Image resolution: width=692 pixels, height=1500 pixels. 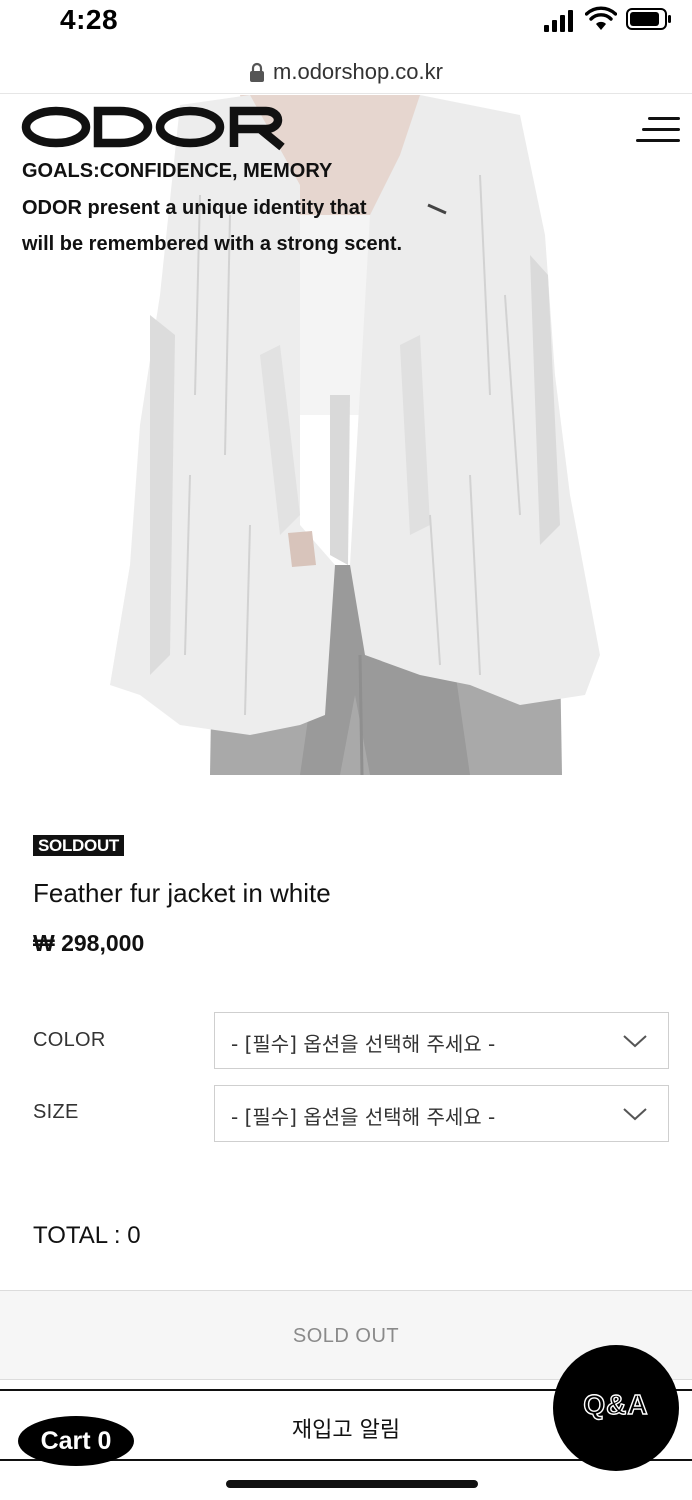 I want to click on product-name: Feather fur jacket in white, so click(x=182, y=893).